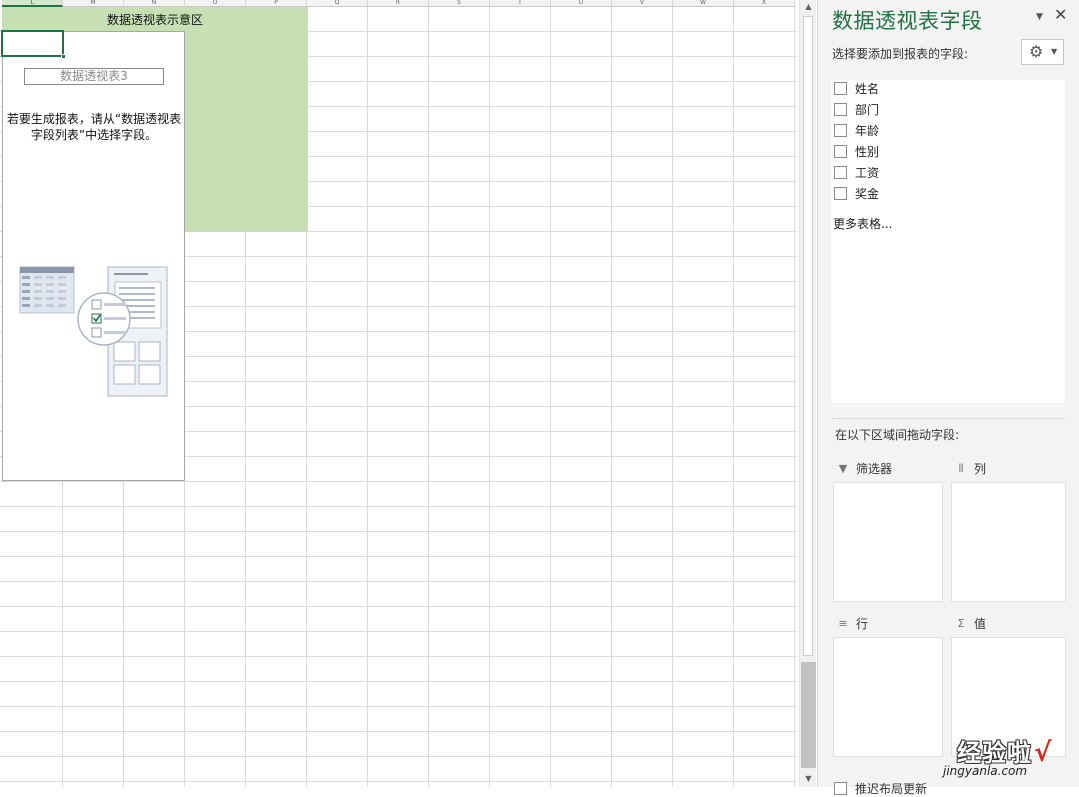 The image size is (1079, 797). I want to click on close-icon: ✕, so click(1060, 14).